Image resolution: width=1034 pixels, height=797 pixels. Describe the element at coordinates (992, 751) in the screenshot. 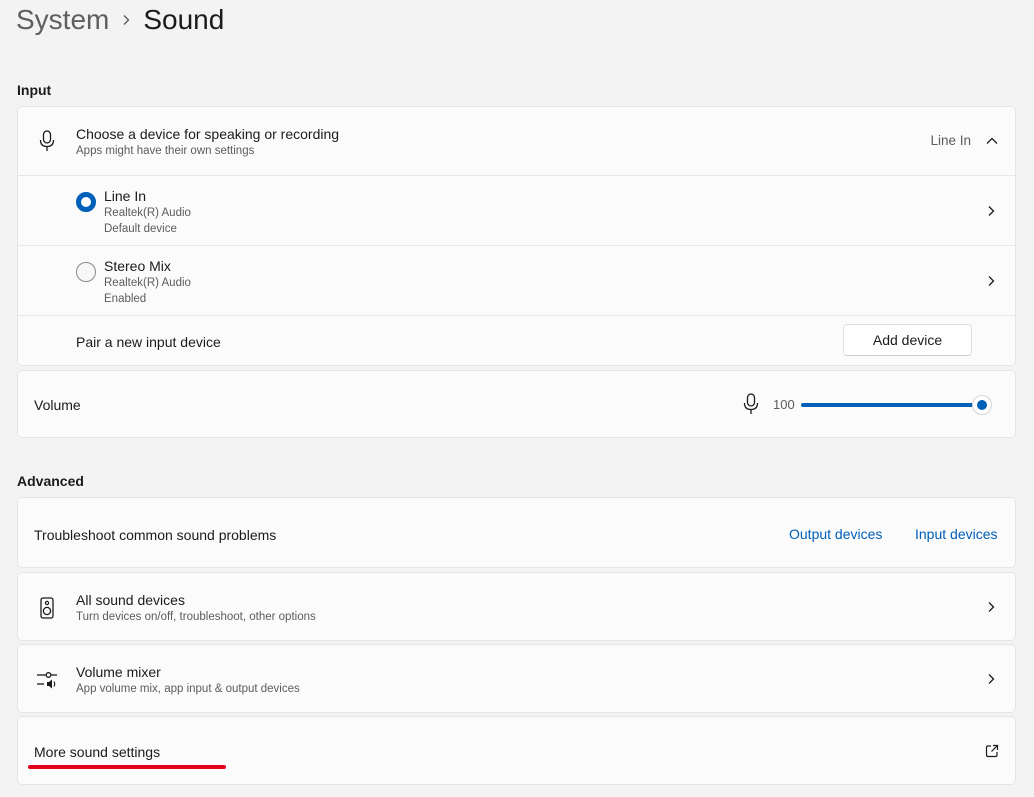

I see `external-link-icon` at that location.